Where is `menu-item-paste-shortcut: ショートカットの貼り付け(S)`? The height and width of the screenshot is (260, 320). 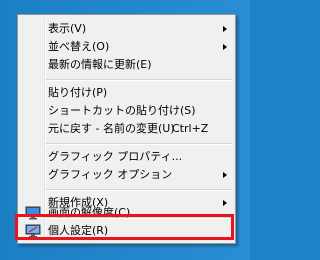 menu-item-paste-shortcut: ショートカットの貼り付け(S) is located at coordinates (126, 111).